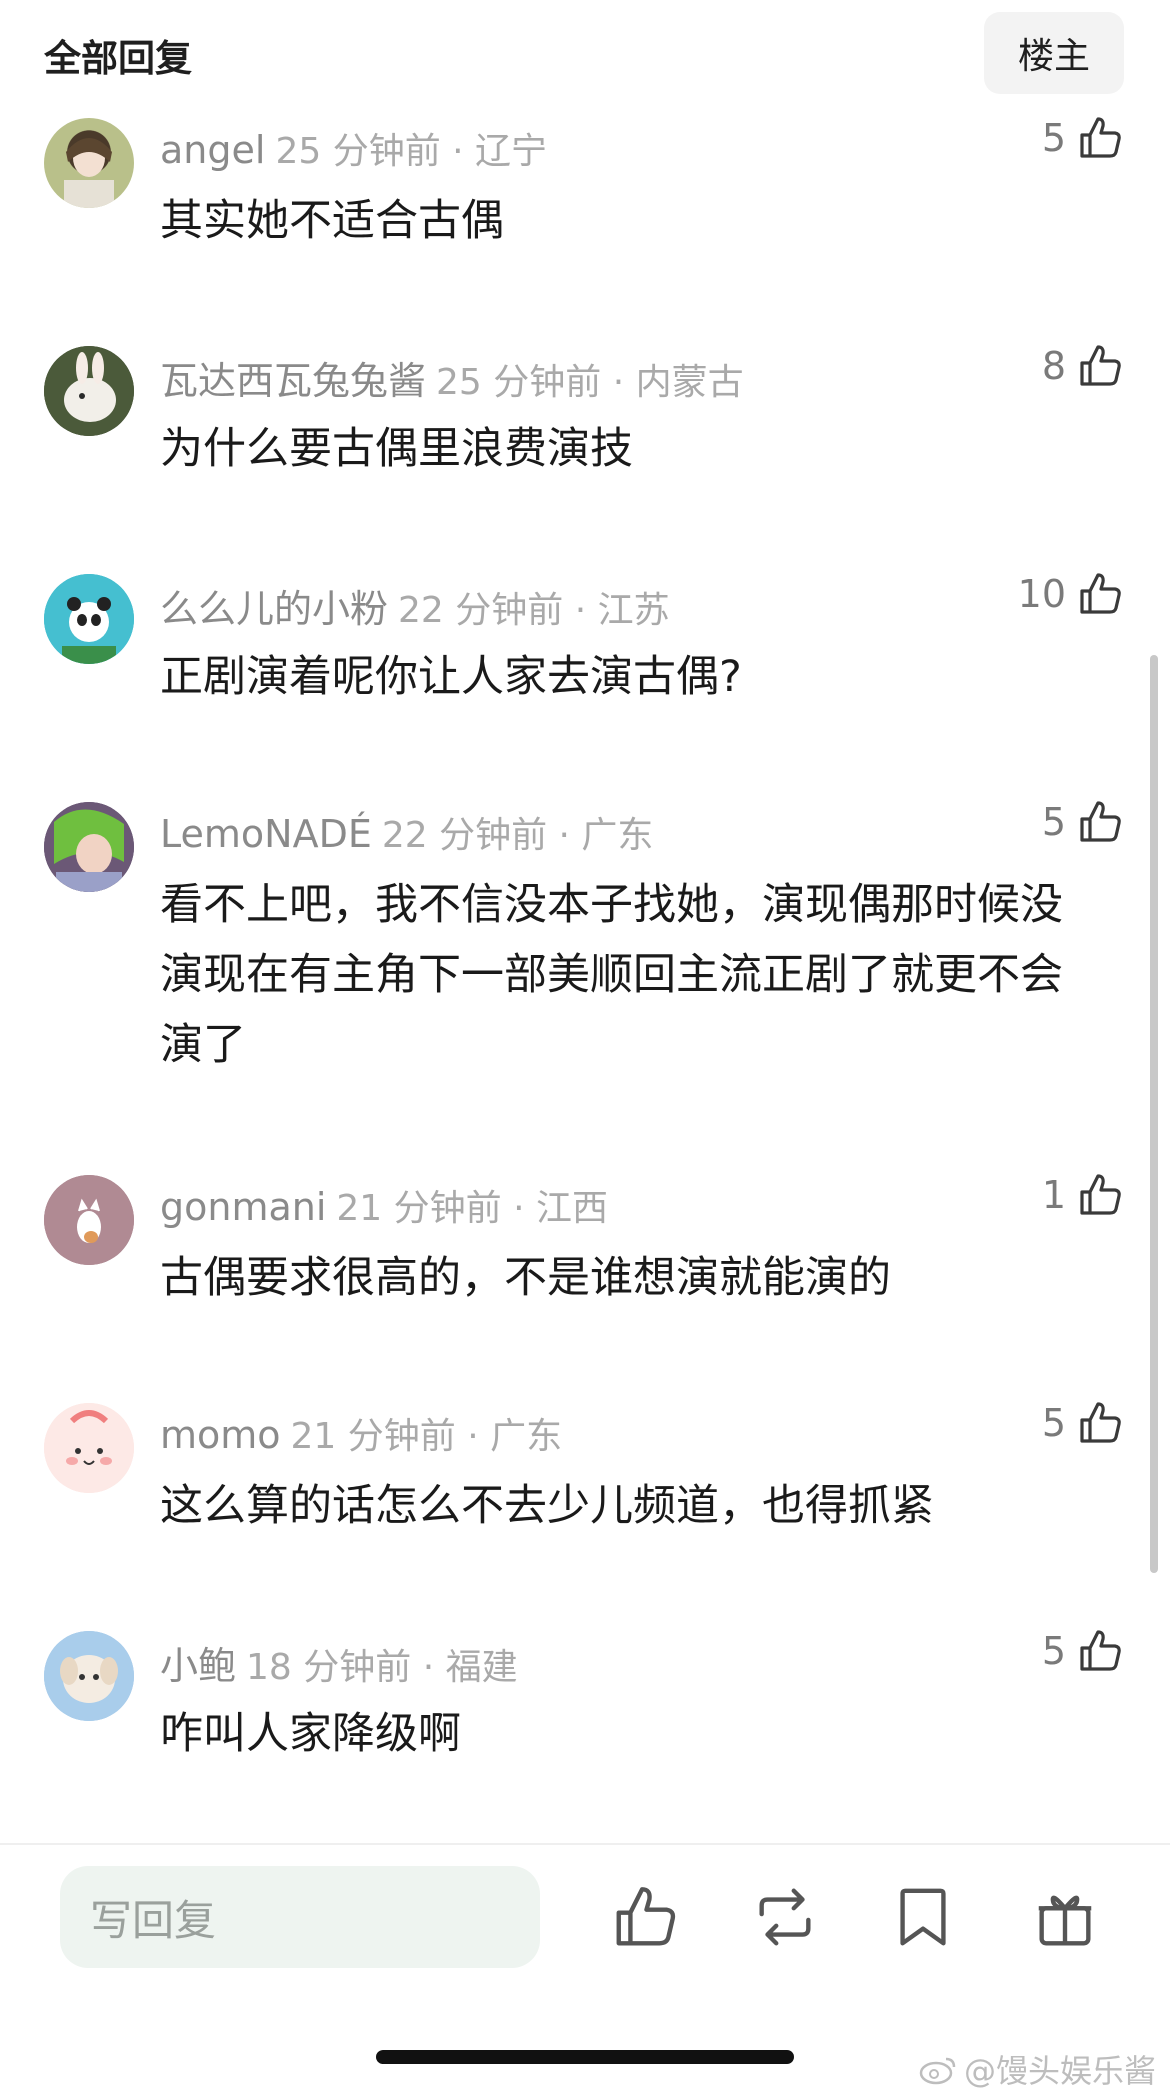 The image size is (1170, 2093). Describe the element at coordinates (785, 1917) in the screenshot. I see `repost-icon` at that location.